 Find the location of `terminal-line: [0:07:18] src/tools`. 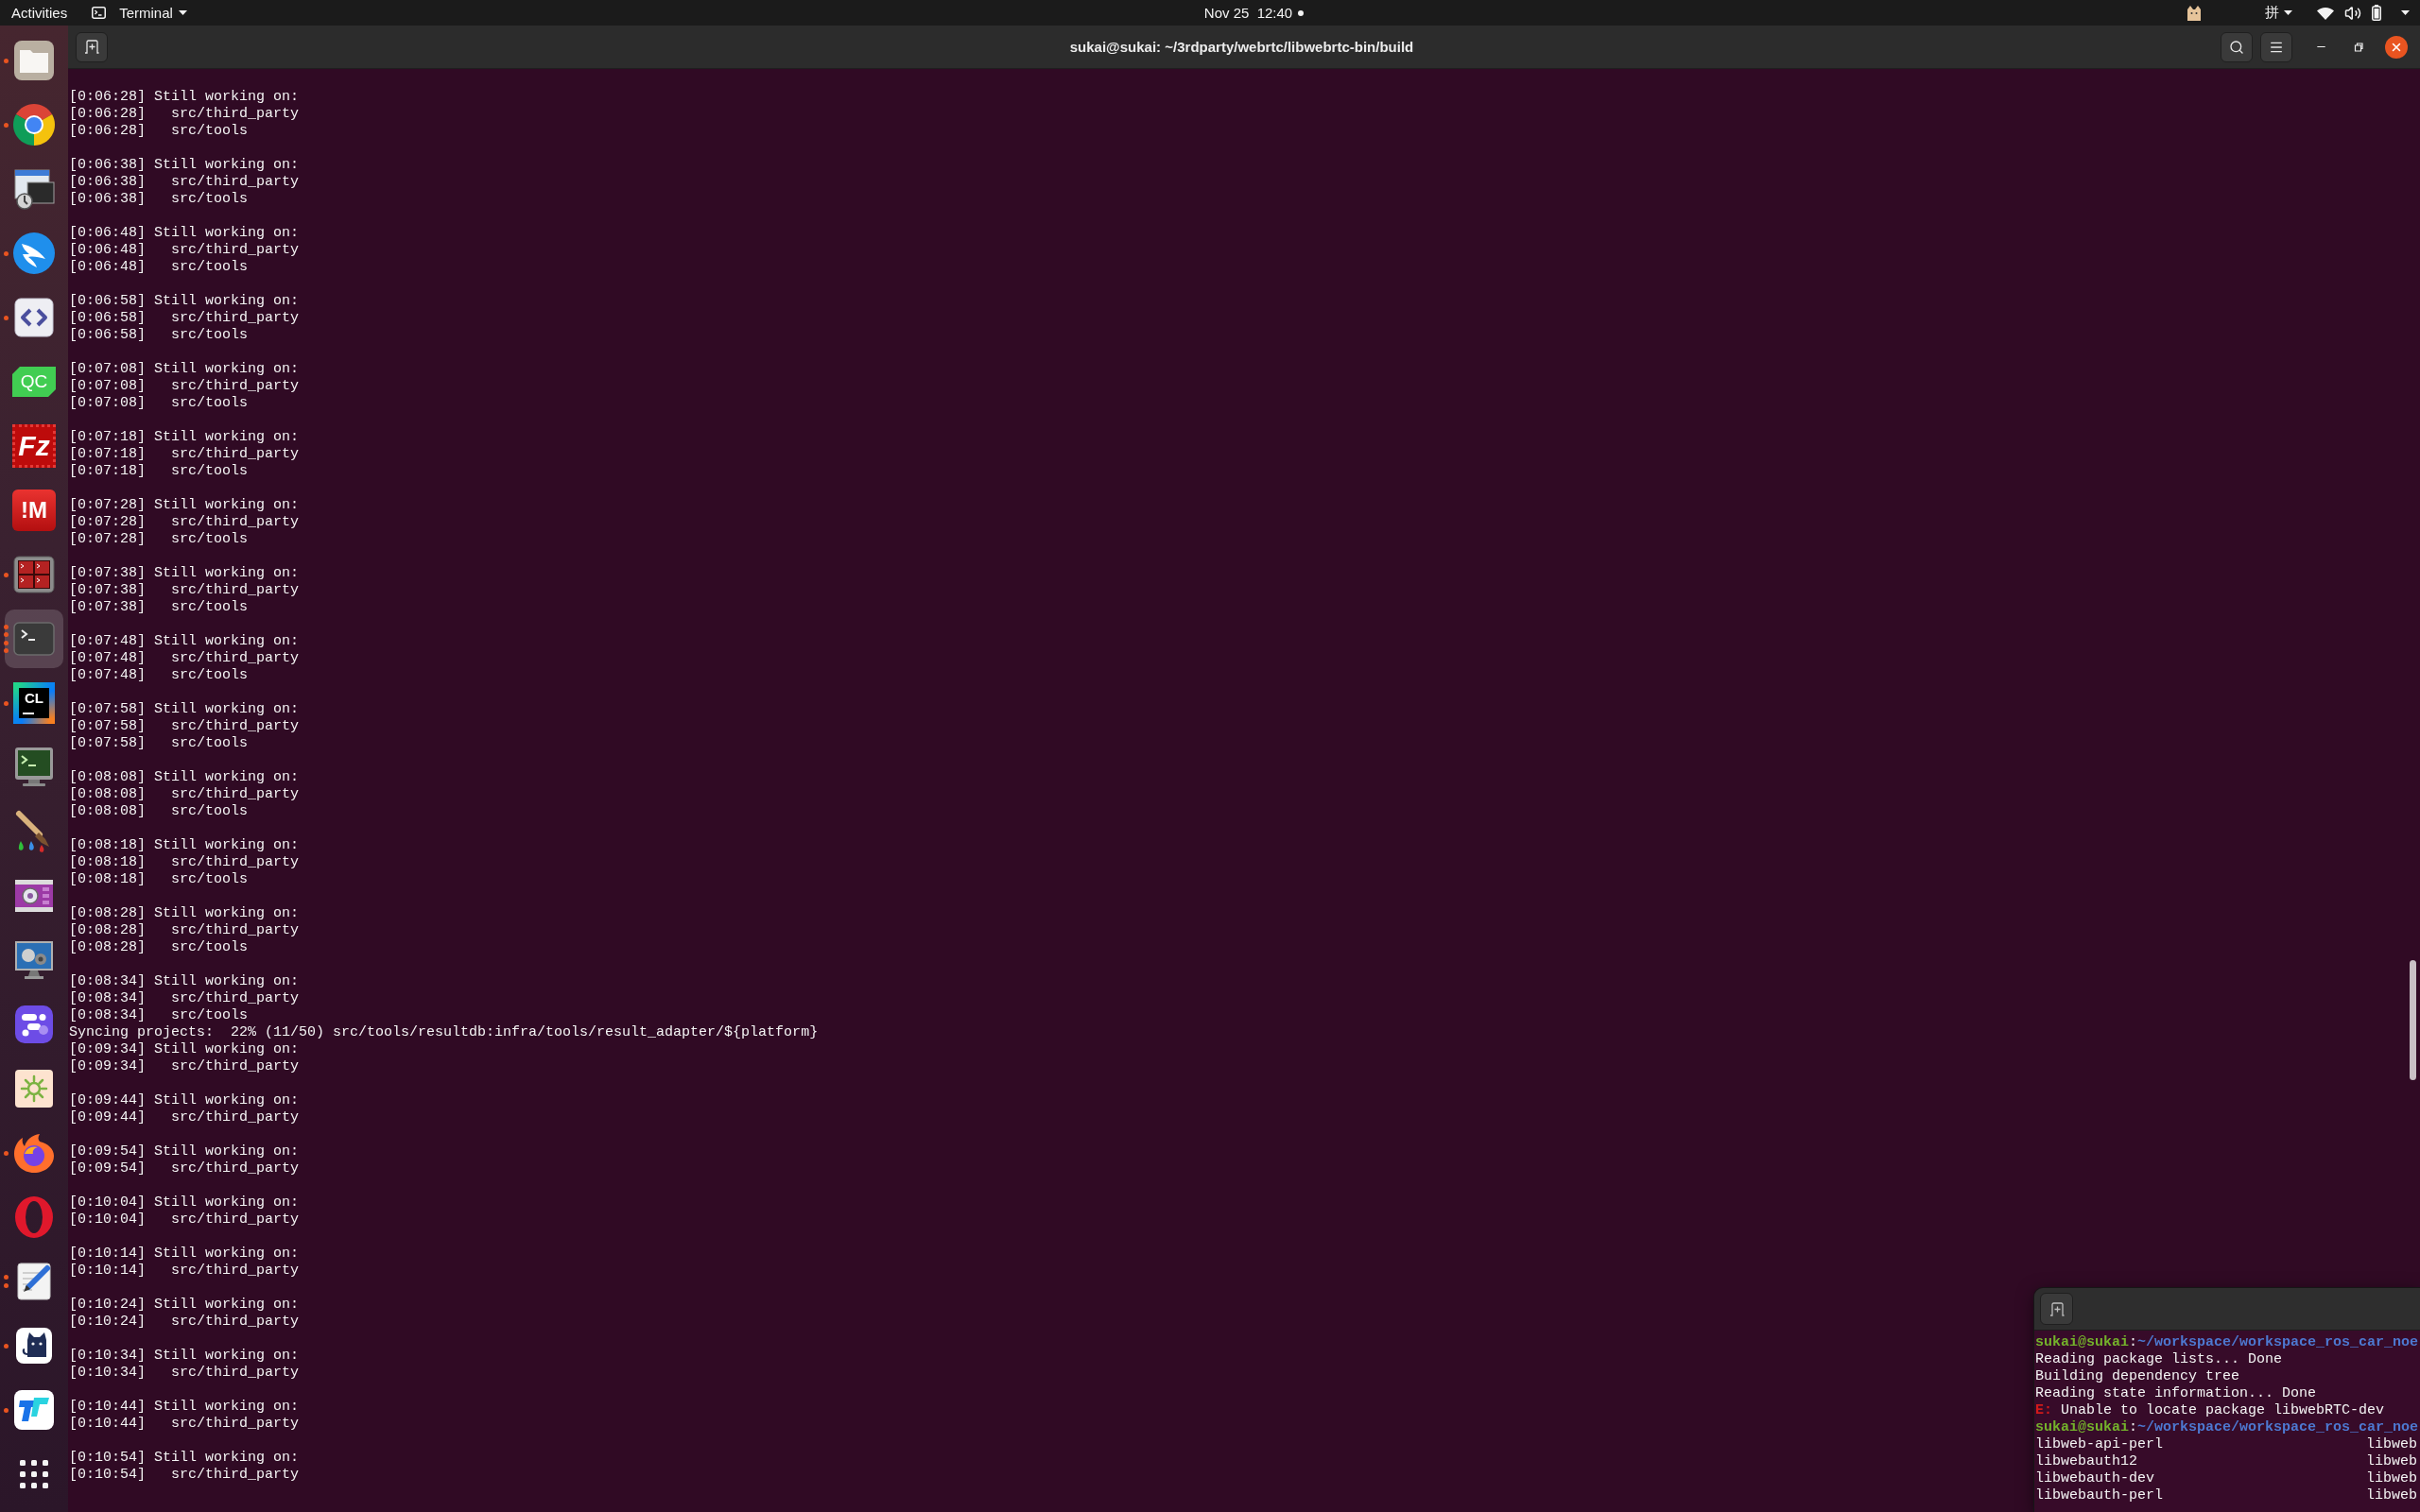

terminal-line: [0:07:18] src/tools is located at coordinates (159, 471).